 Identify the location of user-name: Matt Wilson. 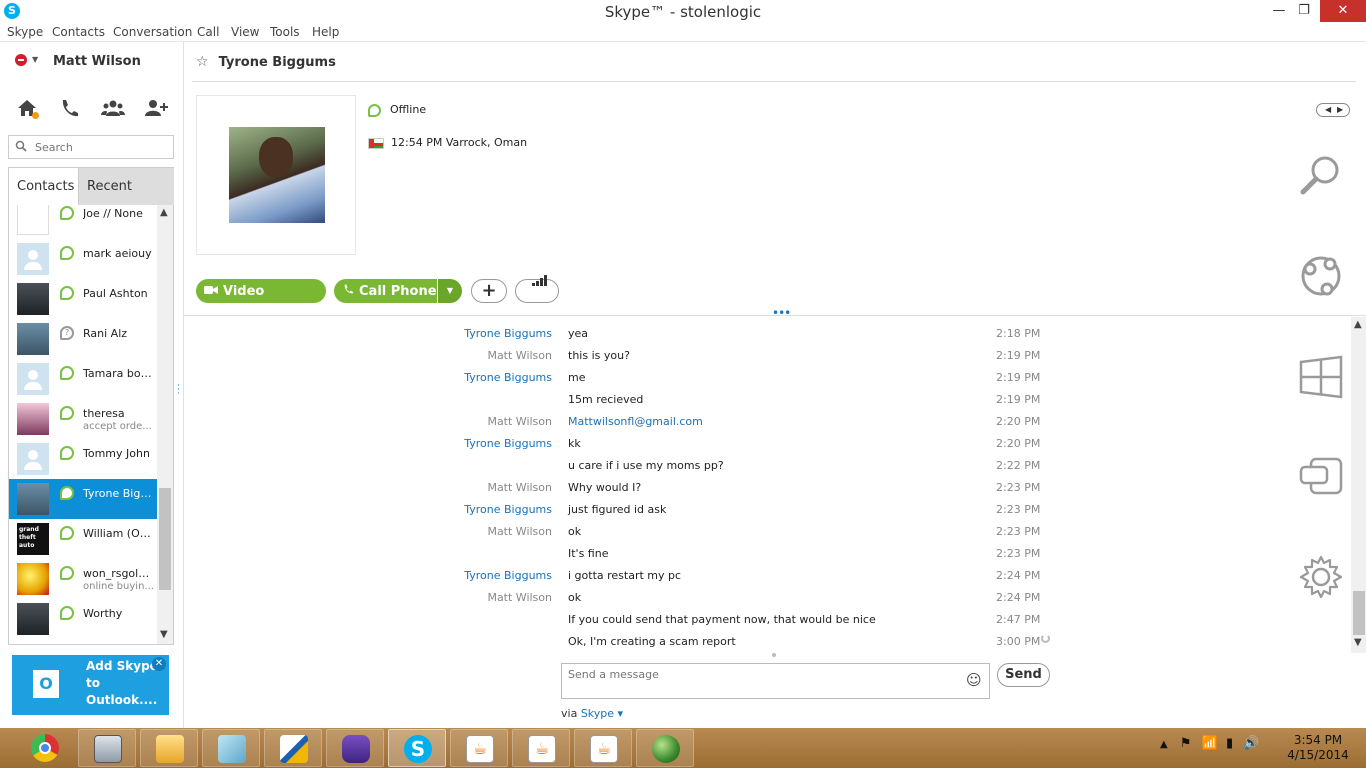
(97, 61).